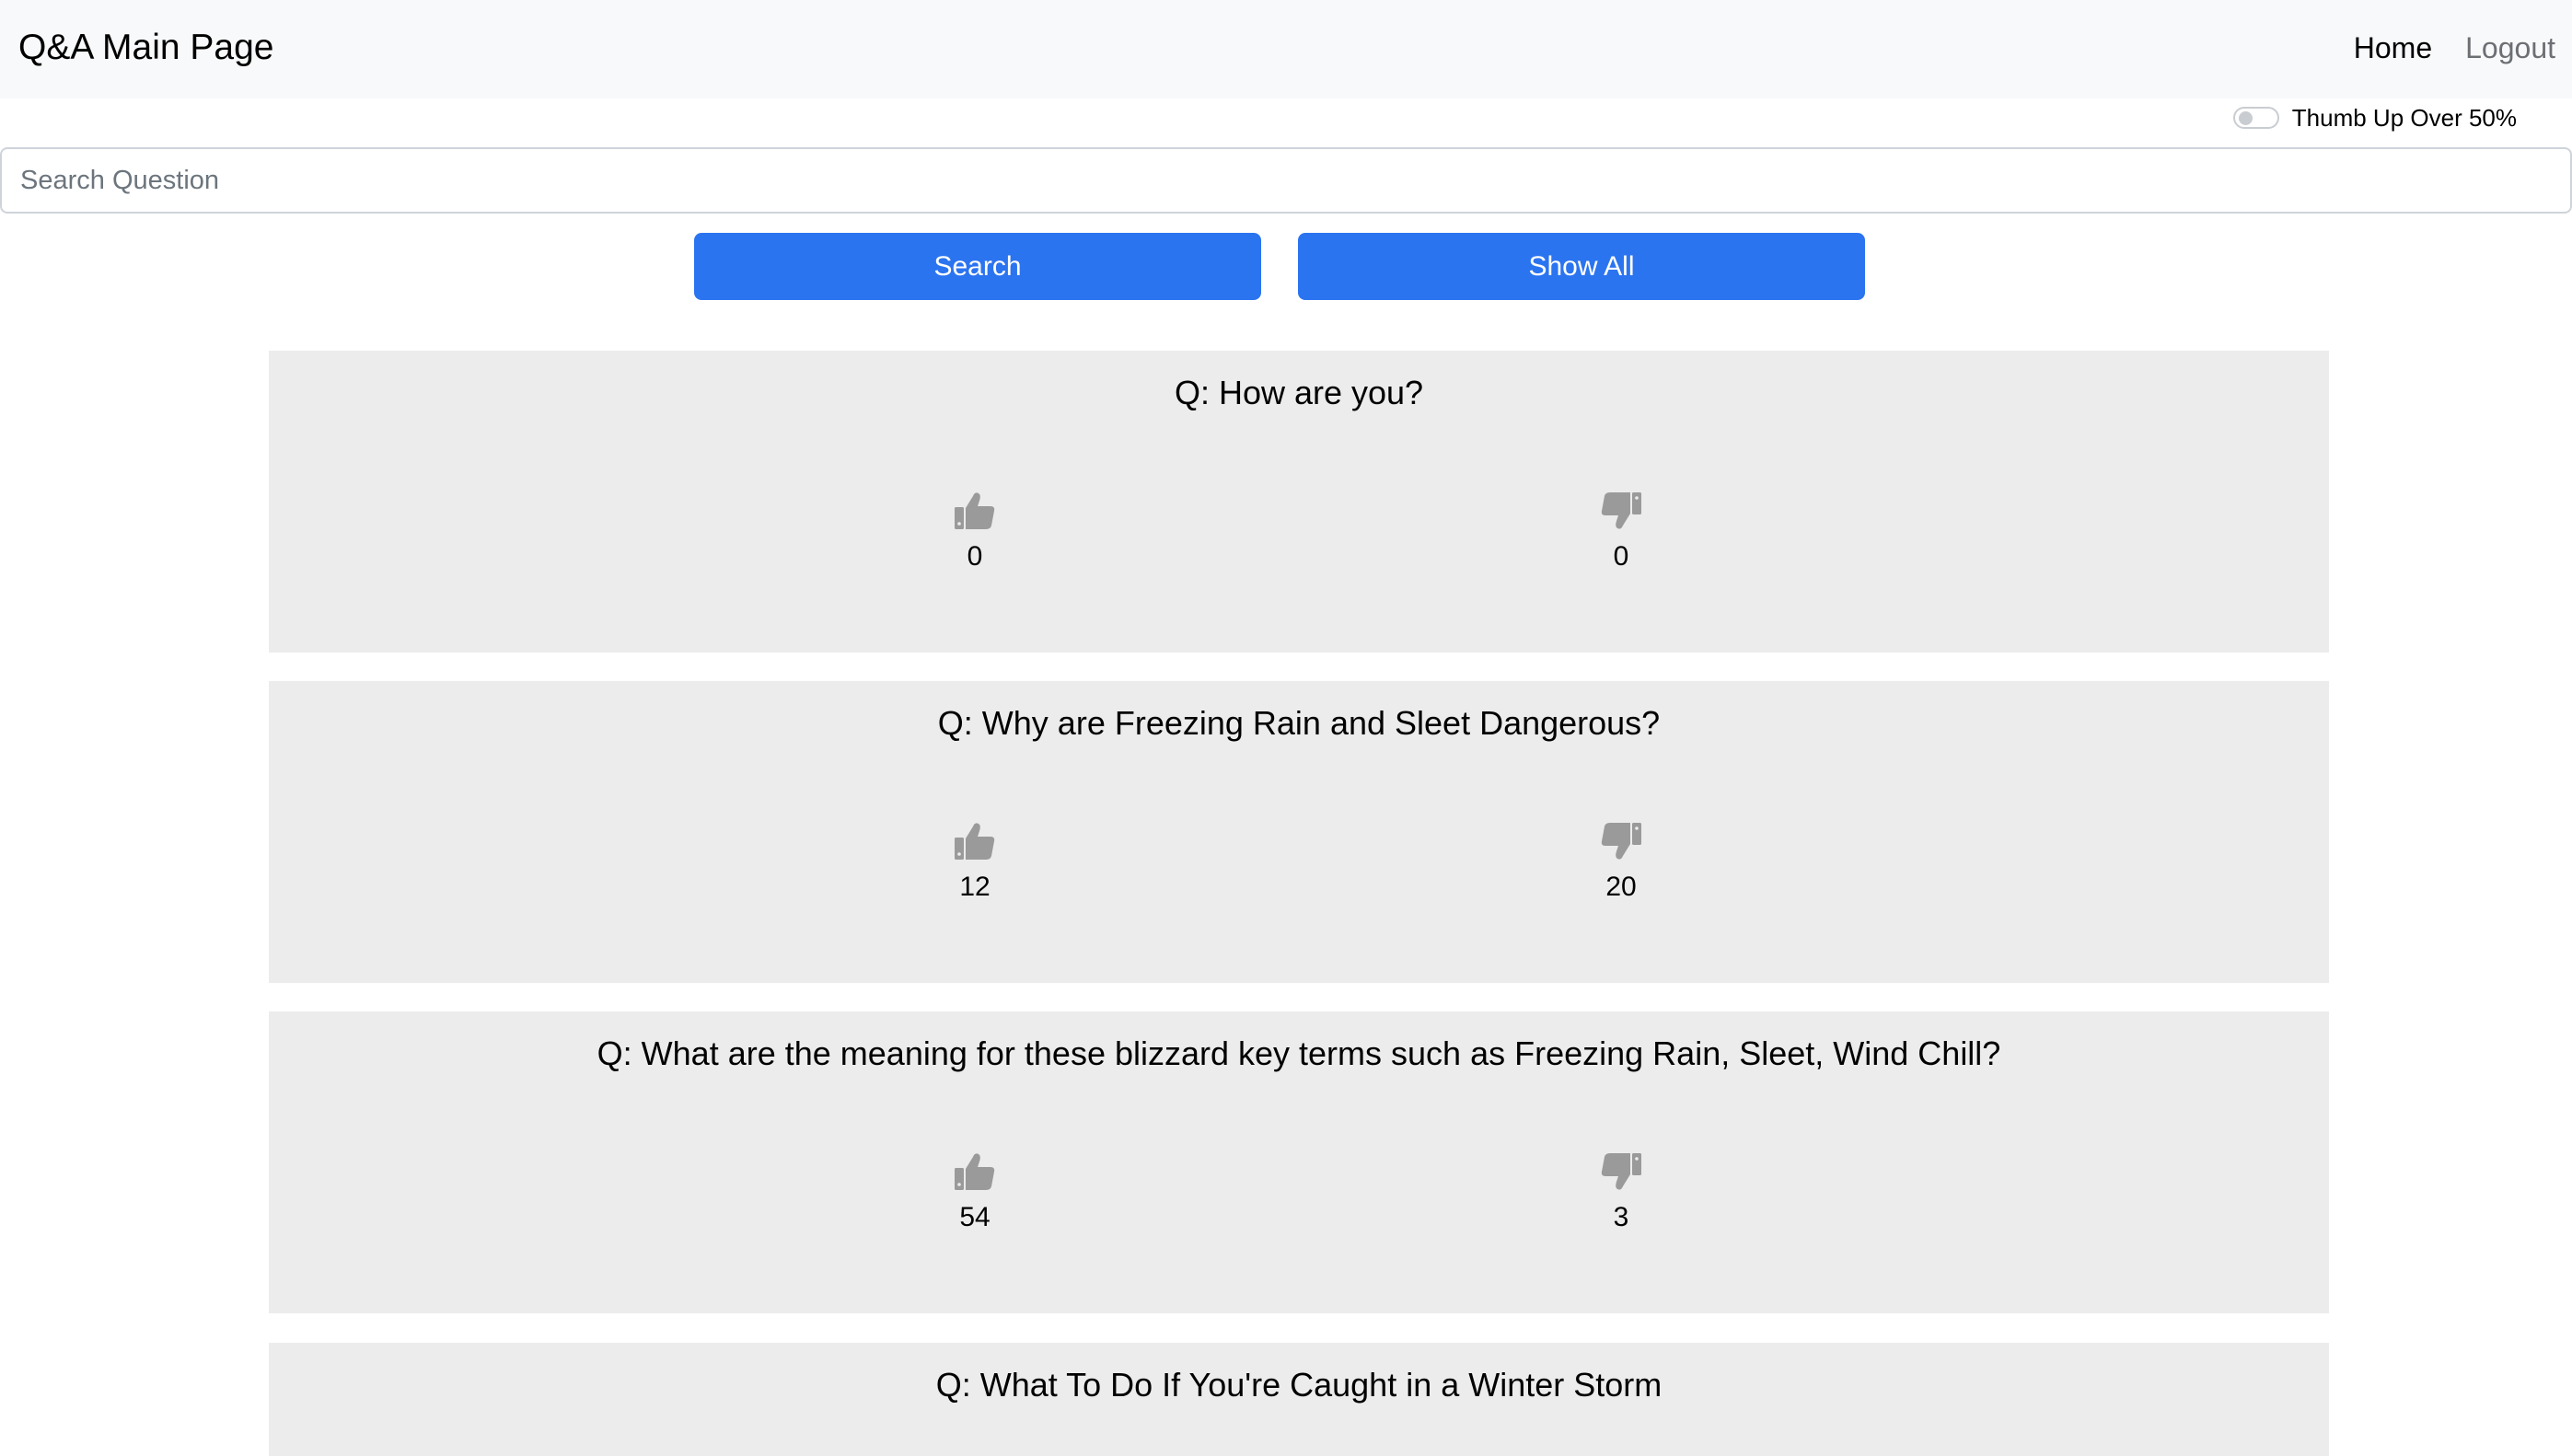  I want to click on navbar: Q&A Main Page Home Logout, so click(1286, 49).